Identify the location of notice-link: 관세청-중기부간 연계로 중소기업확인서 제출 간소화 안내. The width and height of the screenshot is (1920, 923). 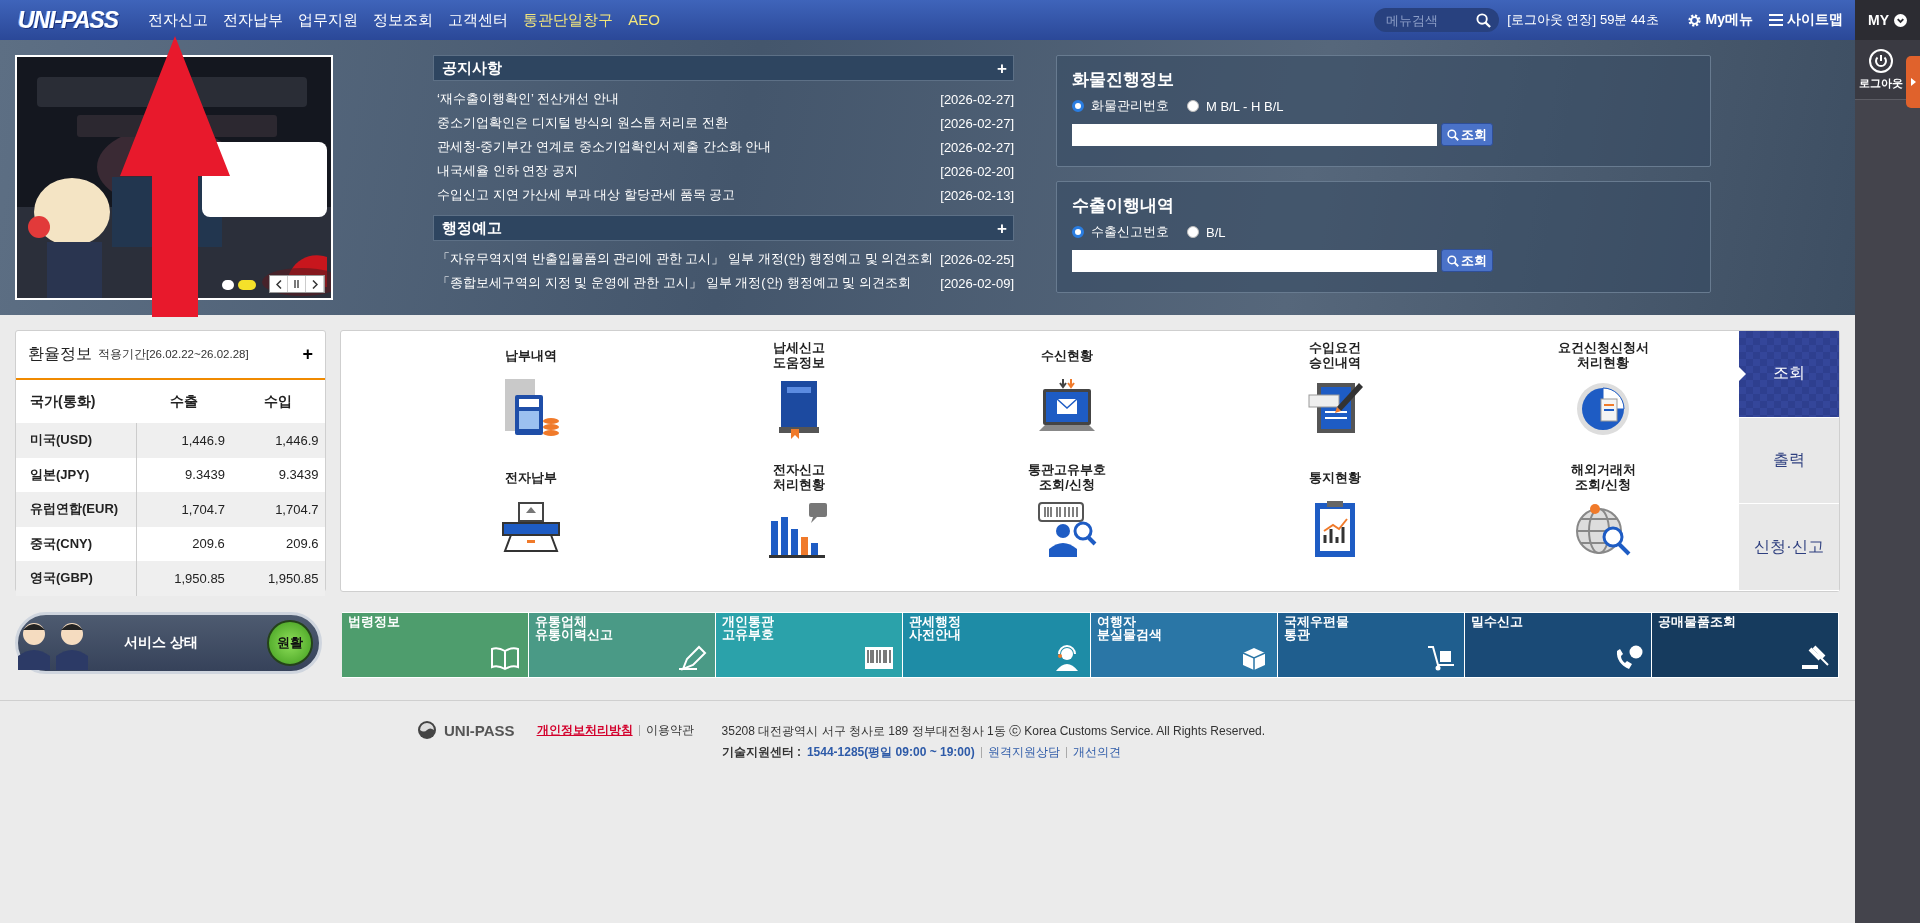
(602, 147).